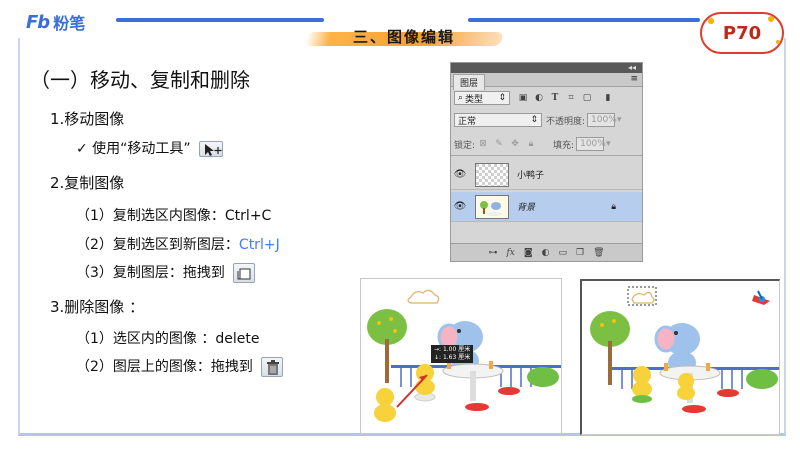 Image resolution: width=800 pixels, height=450 pixels. I want to click on blend-mode-value: 正常, so click(467, 121).